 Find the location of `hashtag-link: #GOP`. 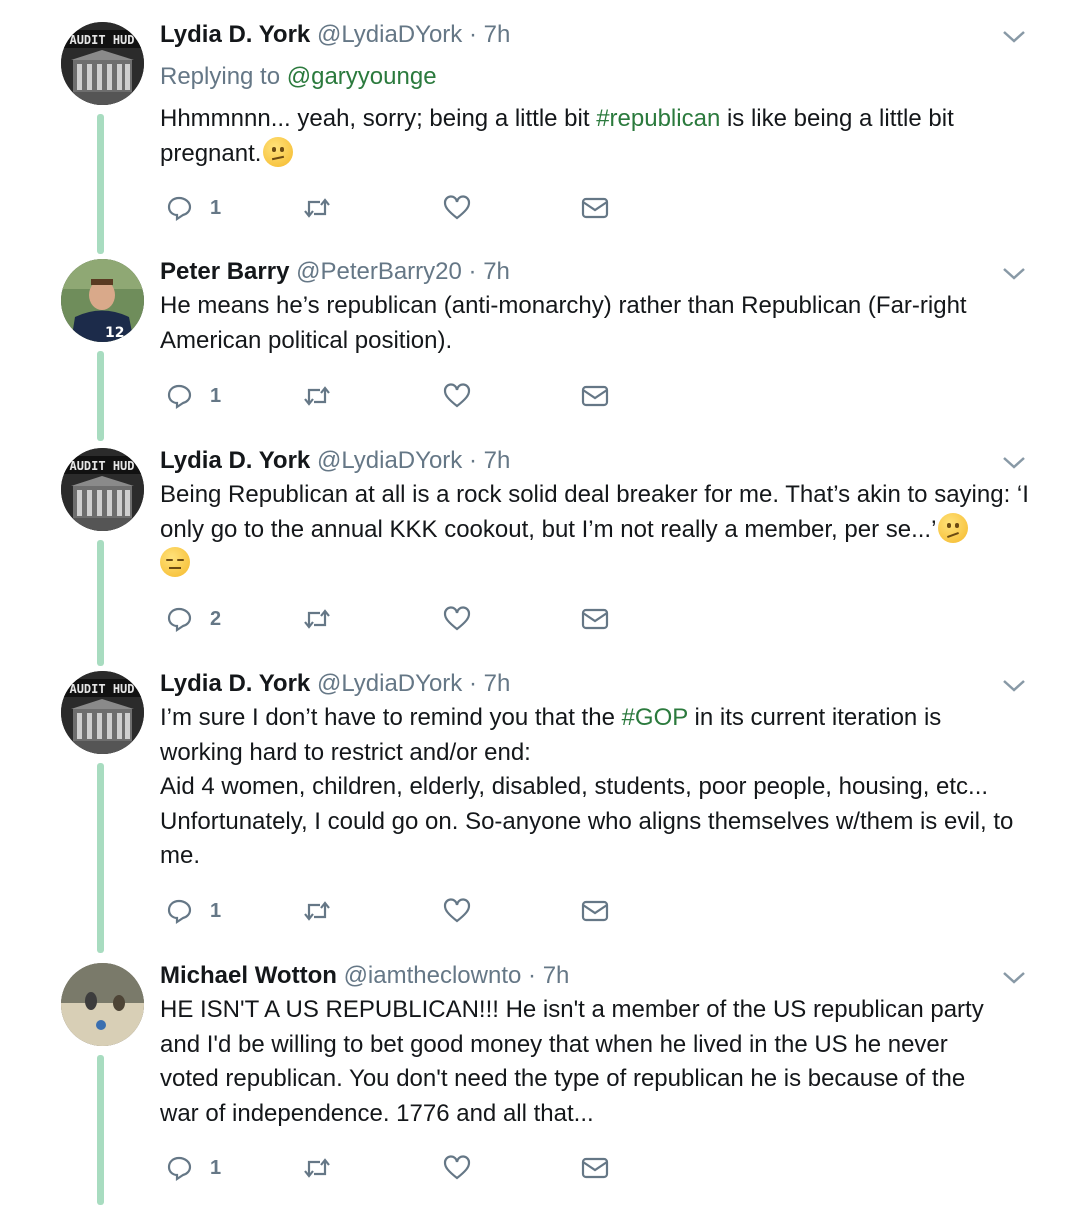

hashtag-link: #GOP is located at coordinates (655, 717).